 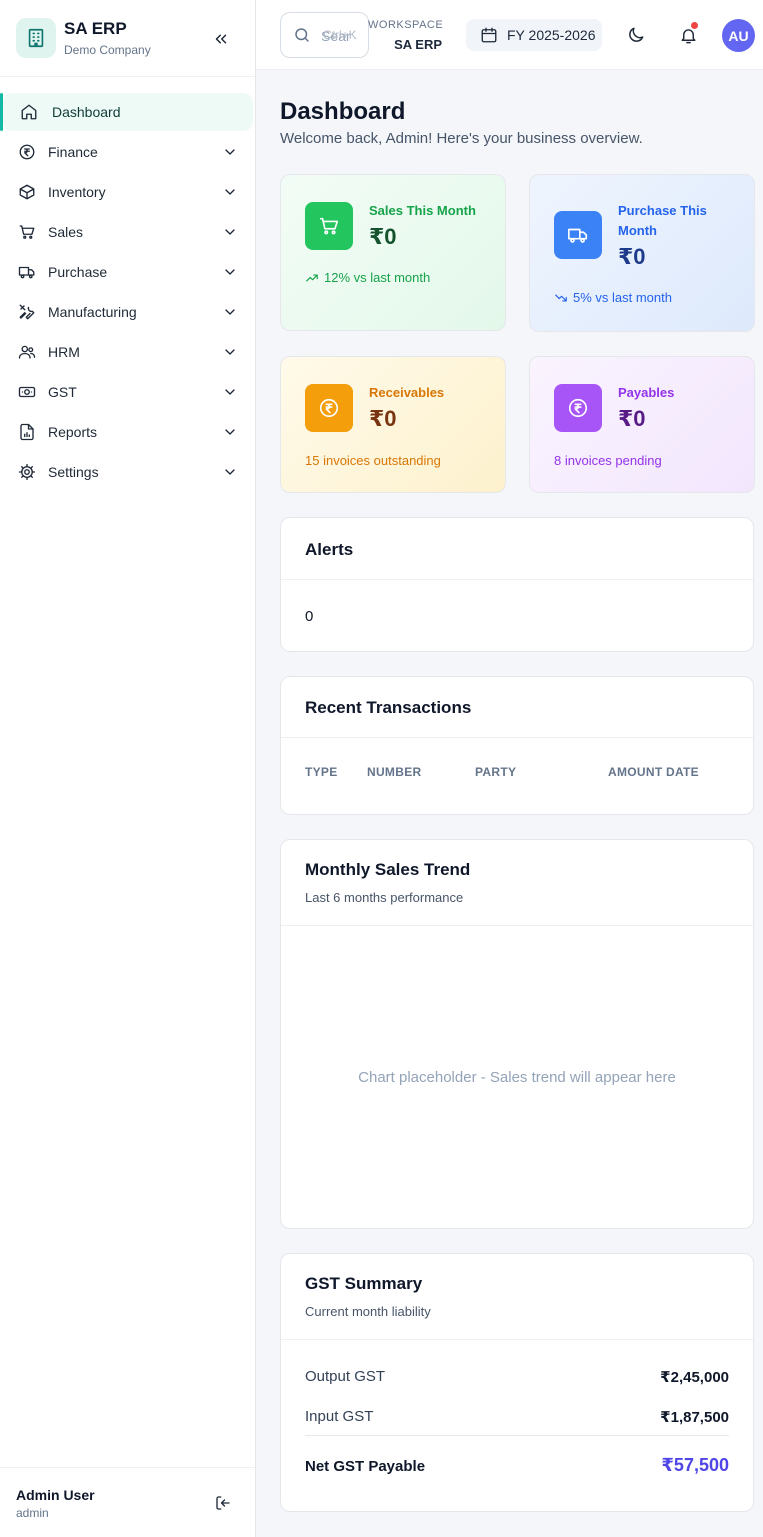 I want to click on stat-trend-text: 12% vs last month, so click(x=377, y=277).